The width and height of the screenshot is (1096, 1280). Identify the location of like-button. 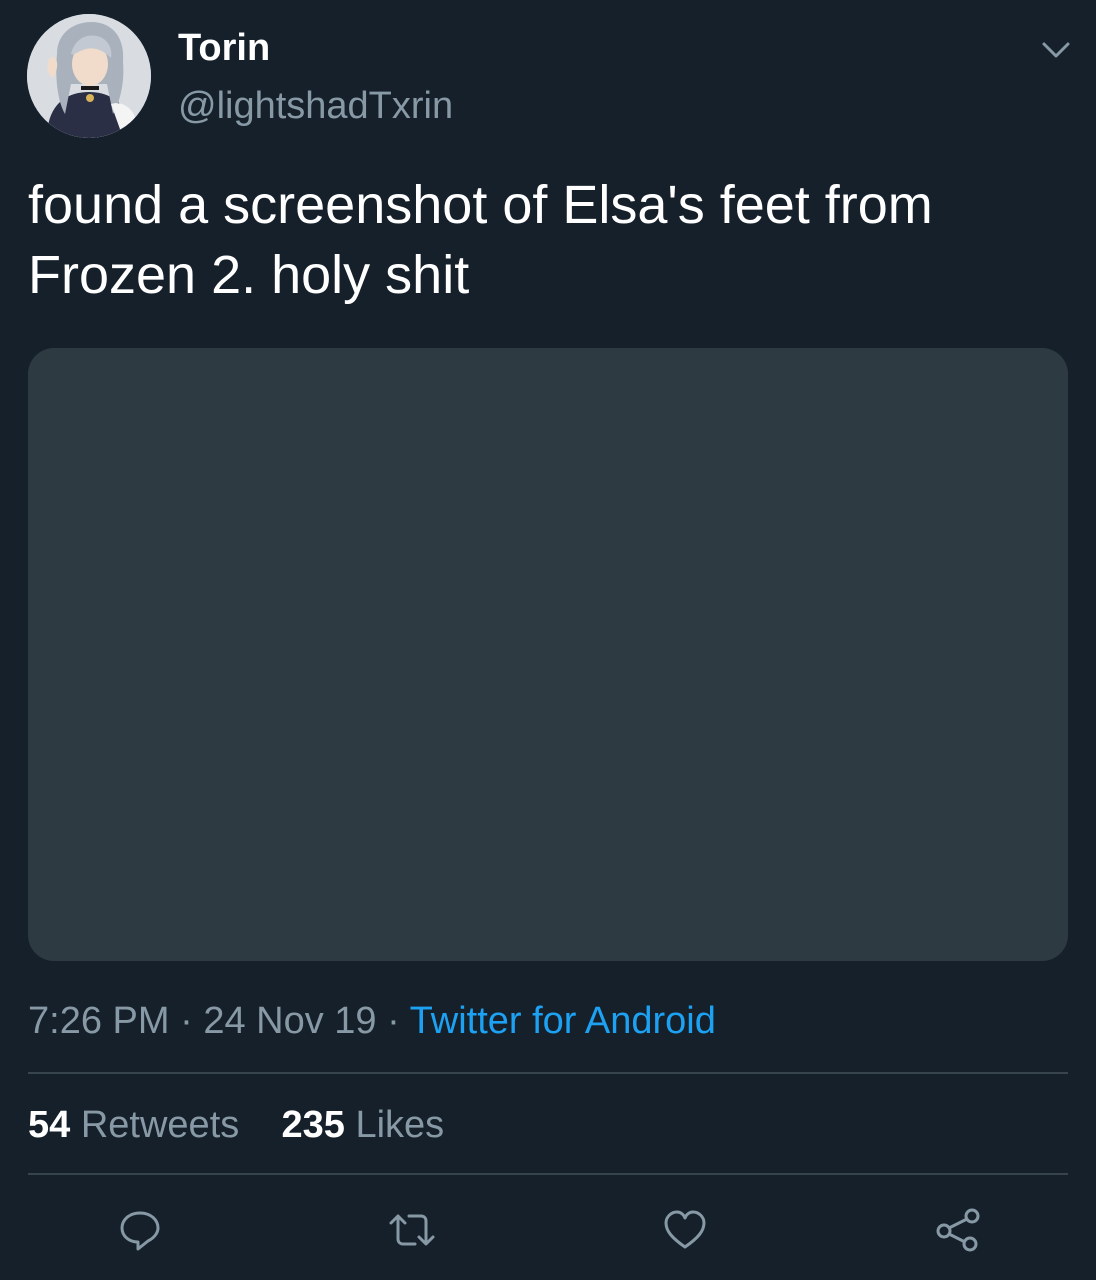
(685, 1230).